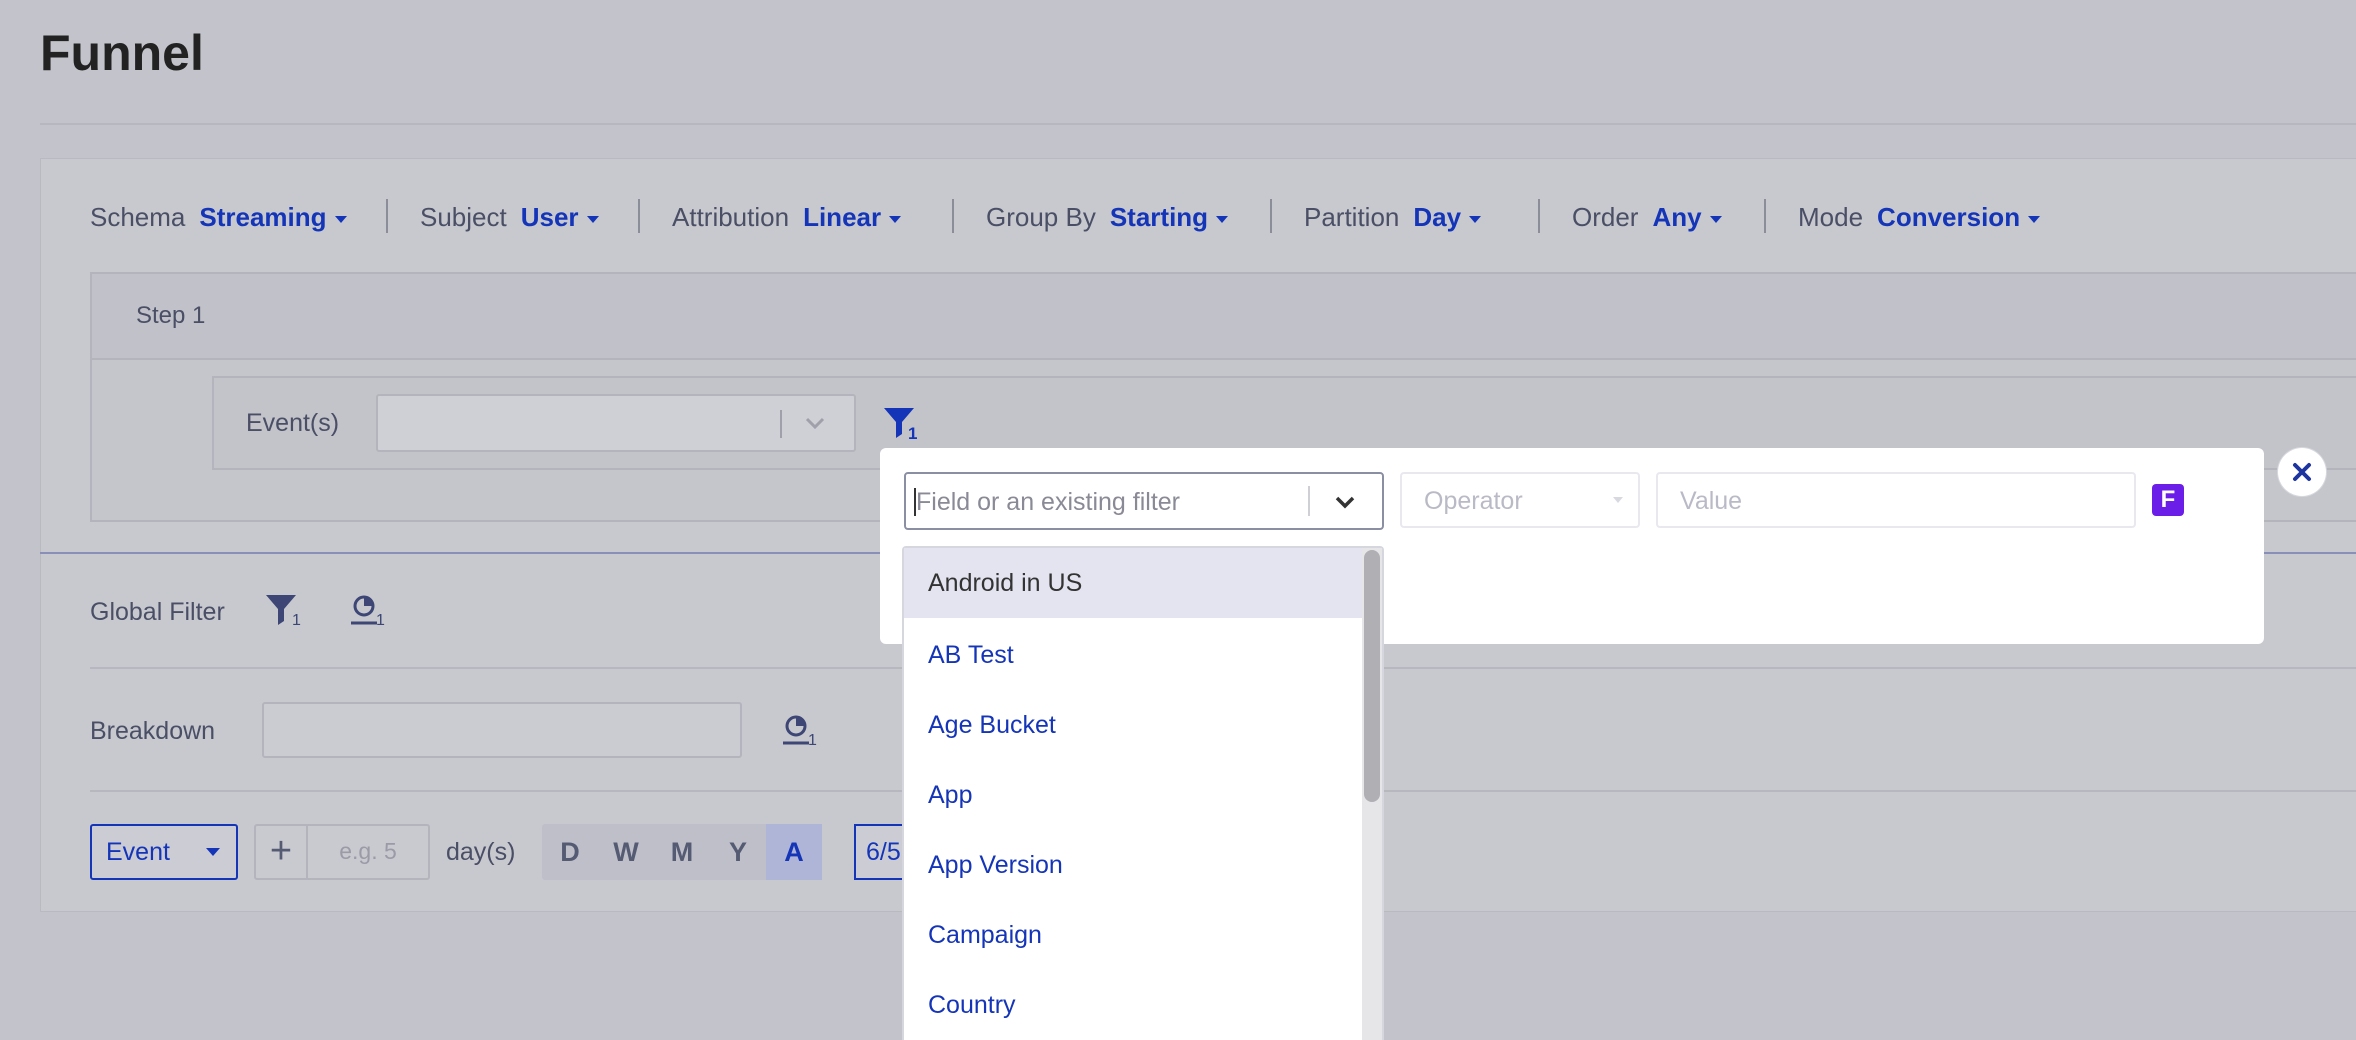 This screenshot has height=1040, width=2356. What do you see at coordinates (800, 732) in the screenshot?
I see `breakdown-segment-icon: 1` at bounding box center [800, 732].